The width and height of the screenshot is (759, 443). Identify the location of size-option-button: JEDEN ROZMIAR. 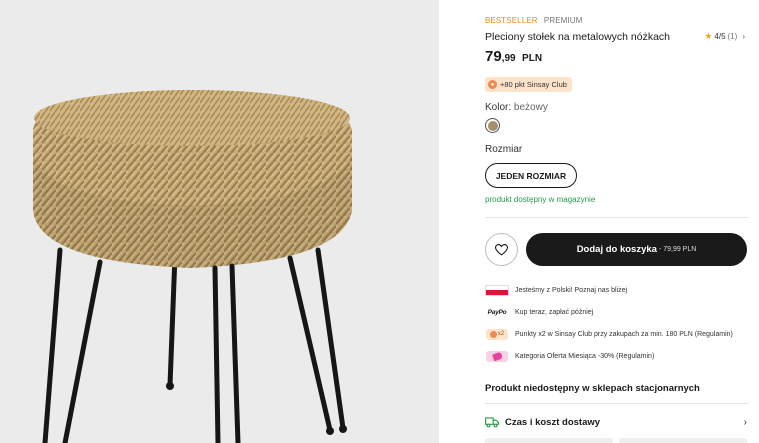
(531, 175).